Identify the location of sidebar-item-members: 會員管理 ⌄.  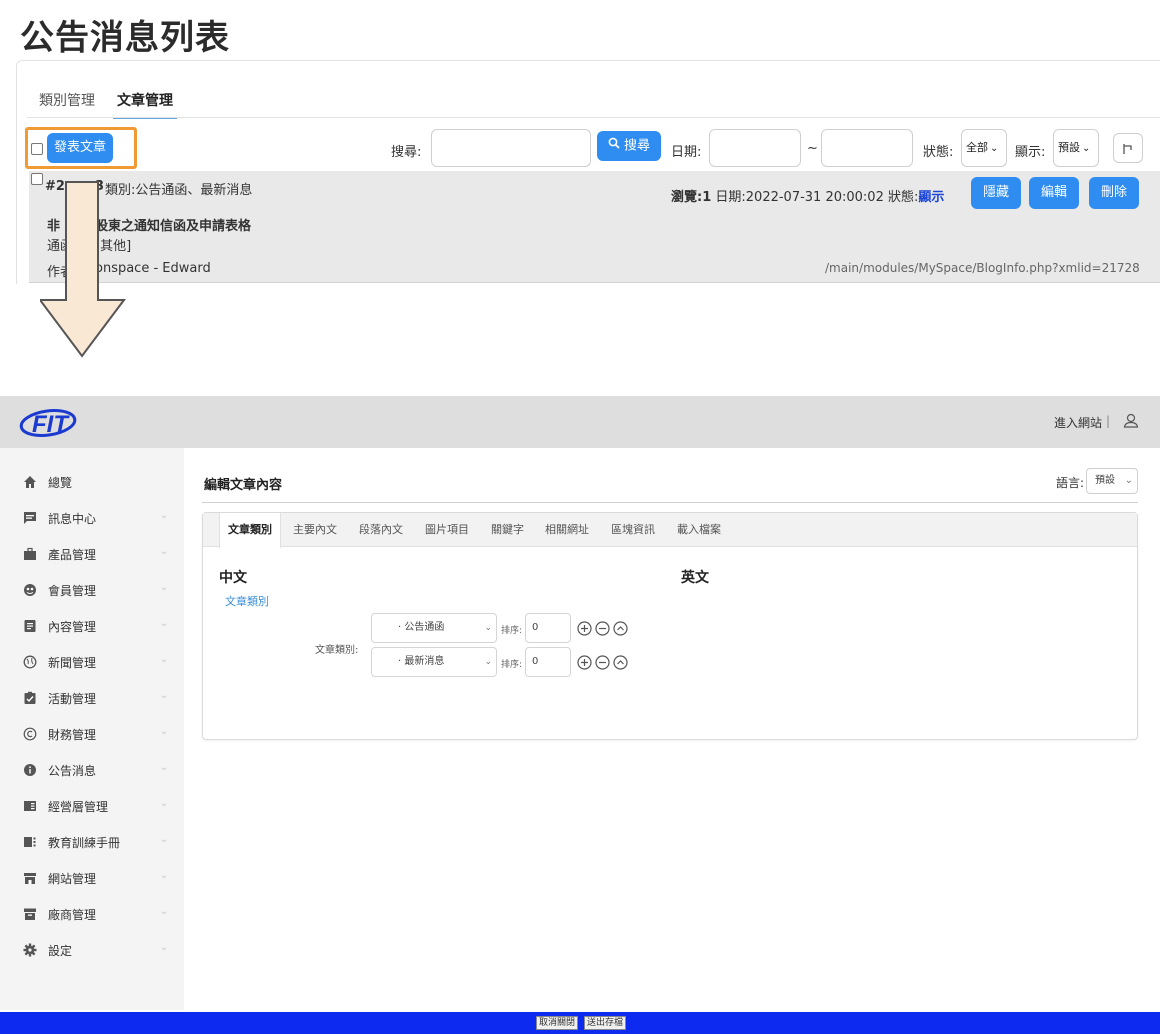
(92, 590).